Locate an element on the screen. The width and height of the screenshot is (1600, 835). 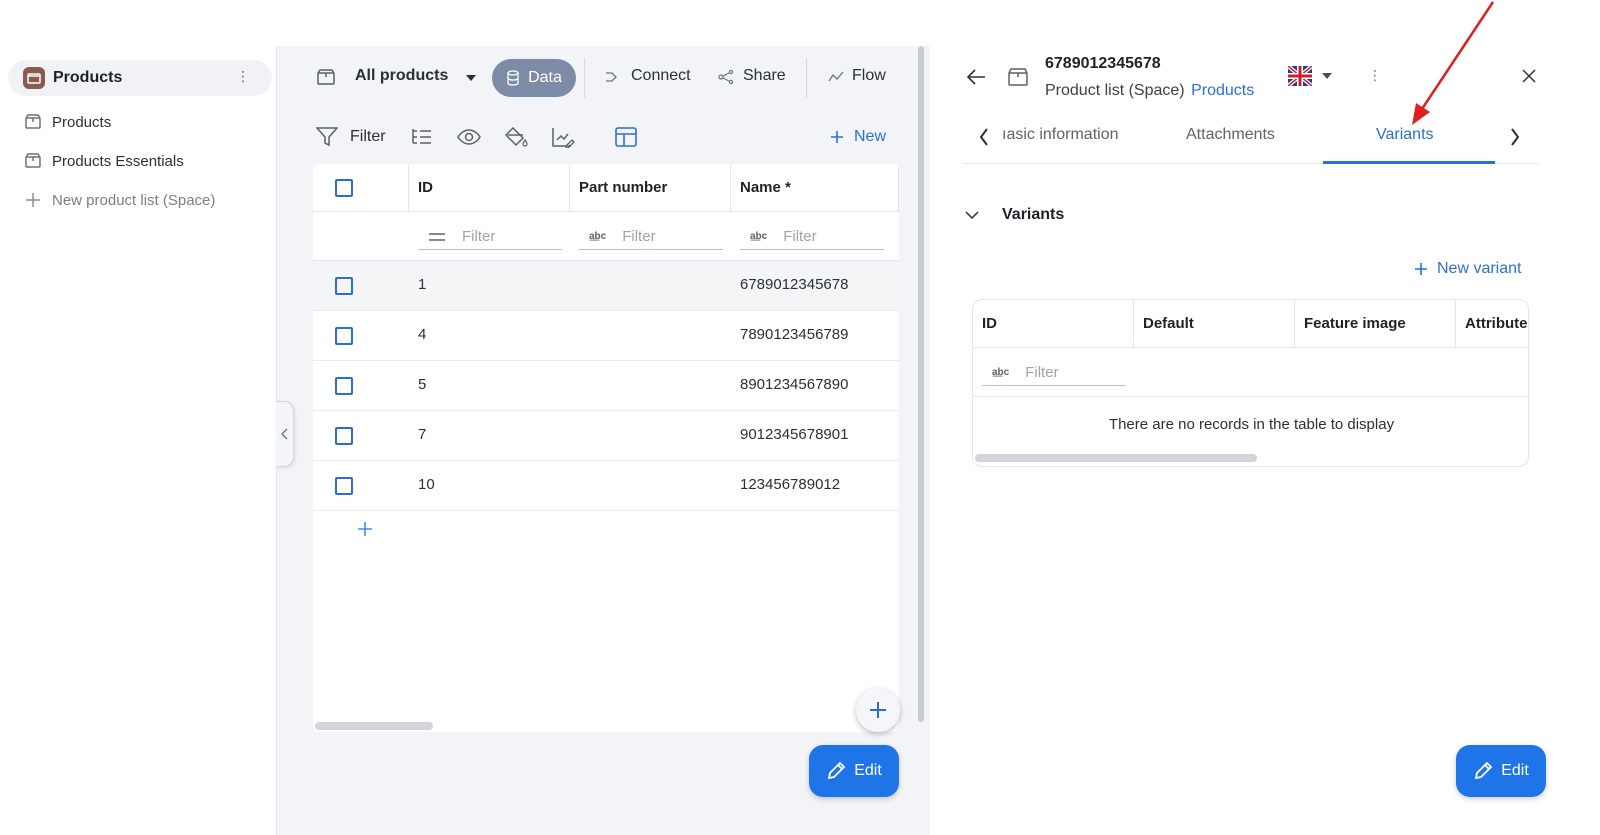
sidebar-item-new-product-list: New product list (Space) is located at coordinates (119, 200).